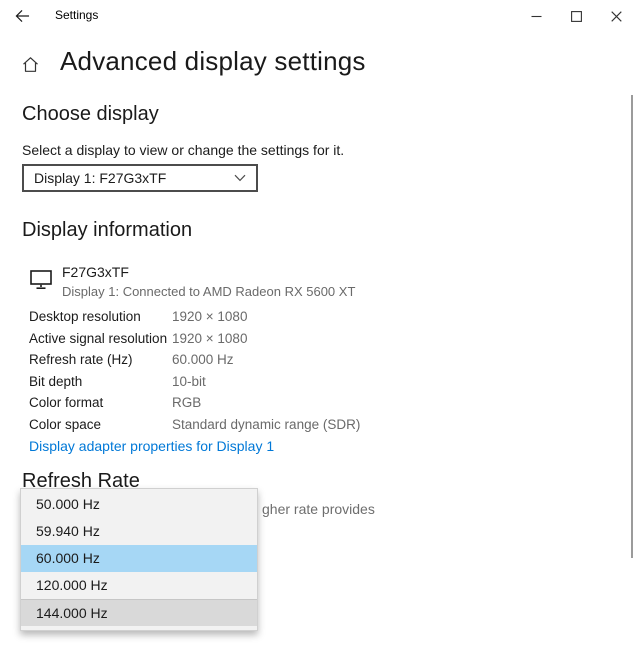 The width and height of the screenshot is (636, 648). I want to click on display-adapter-properties-link: Display adapter properties for Display 1, so click(151, 446).